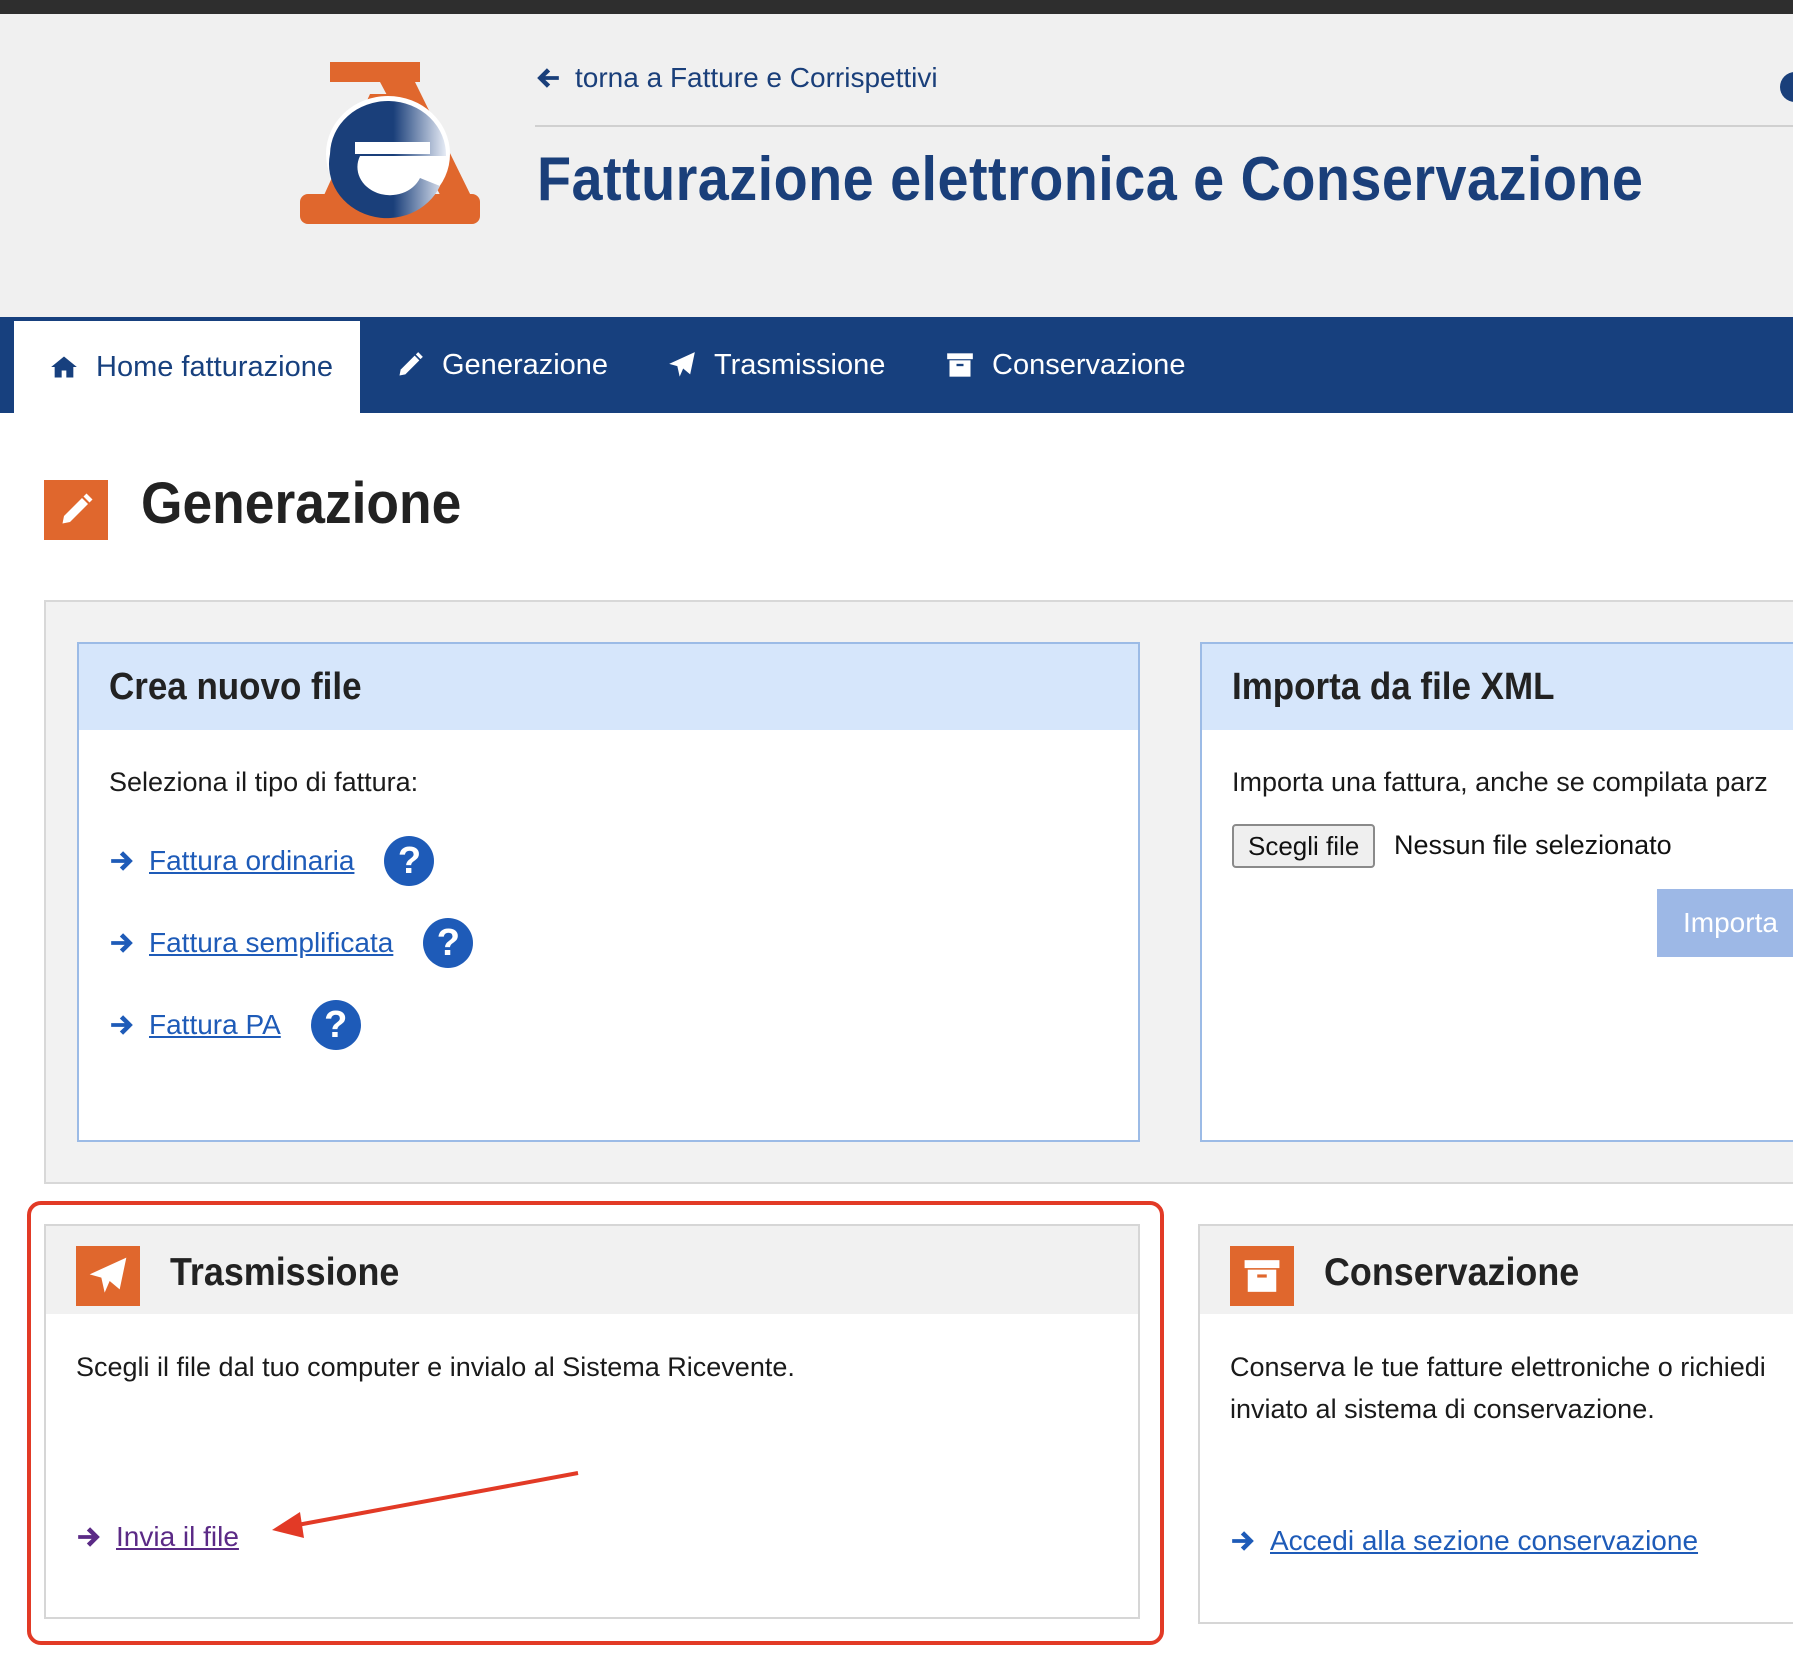 This screenshot has width=1793, height=1668. Describe the element at coordinates (896, 7) in the screenshot. I see `browser-top-bar` at that location.